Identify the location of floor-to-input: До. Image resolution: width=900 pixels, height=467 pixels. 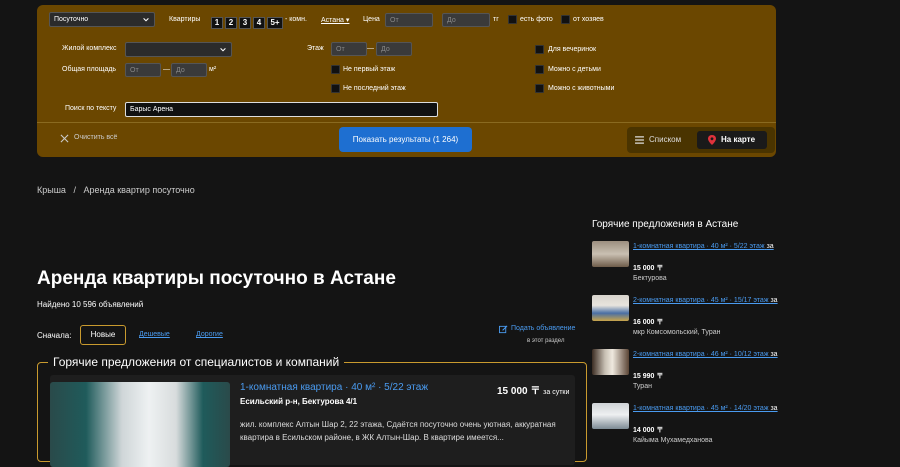
(394, 49).